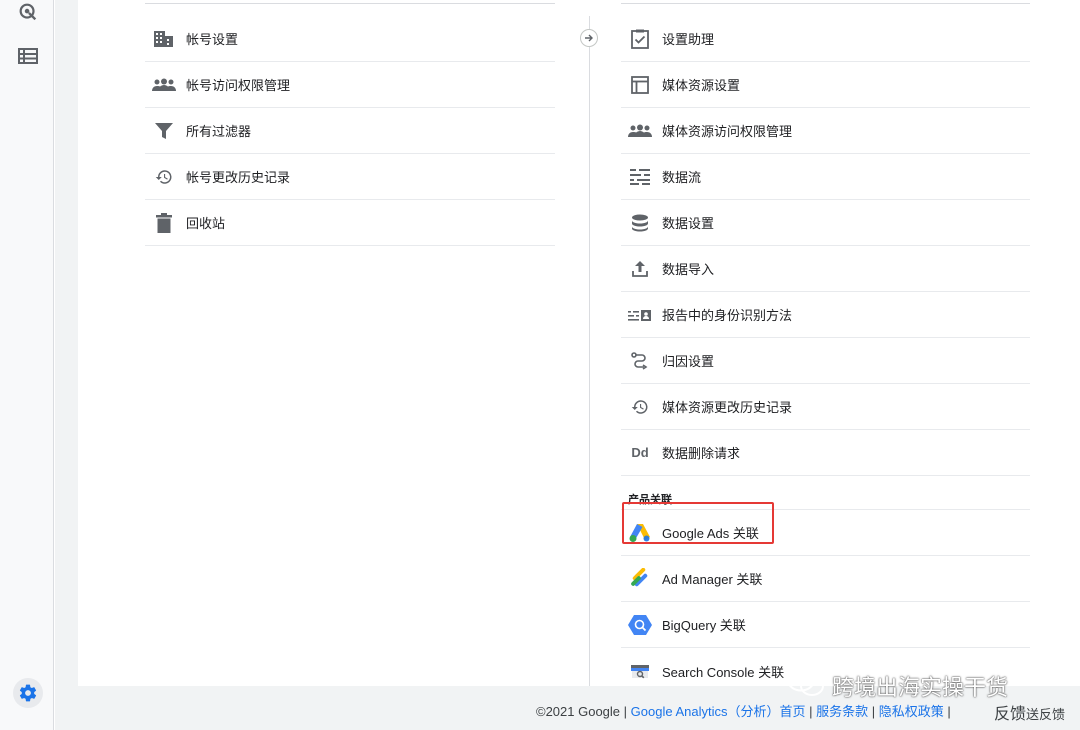 The width and height of the screenshot is (1080, 730). What do you see at coordinates (27, 365) in the screenshot?
I see `left-rail` at bounding box center [27, 365].